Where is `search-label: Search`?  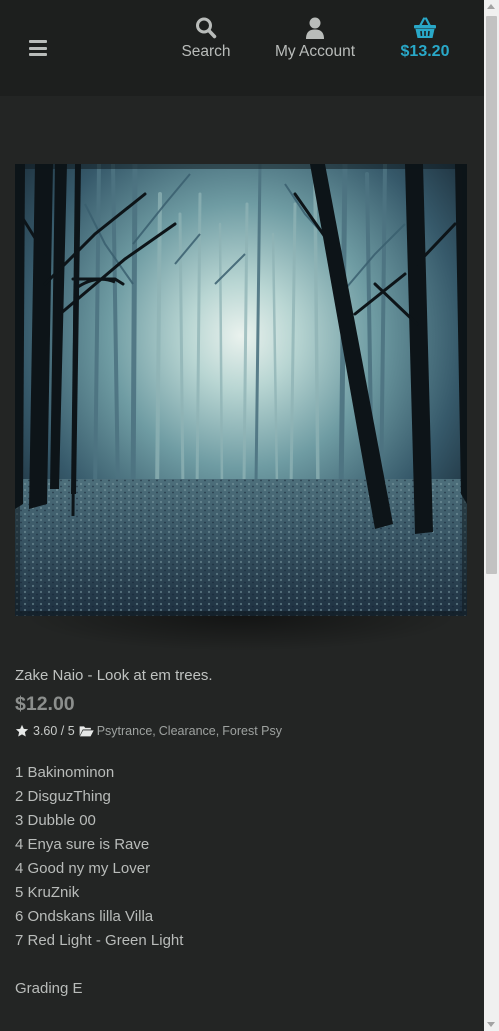
search-label: Search is located at coordinates (206, 51).